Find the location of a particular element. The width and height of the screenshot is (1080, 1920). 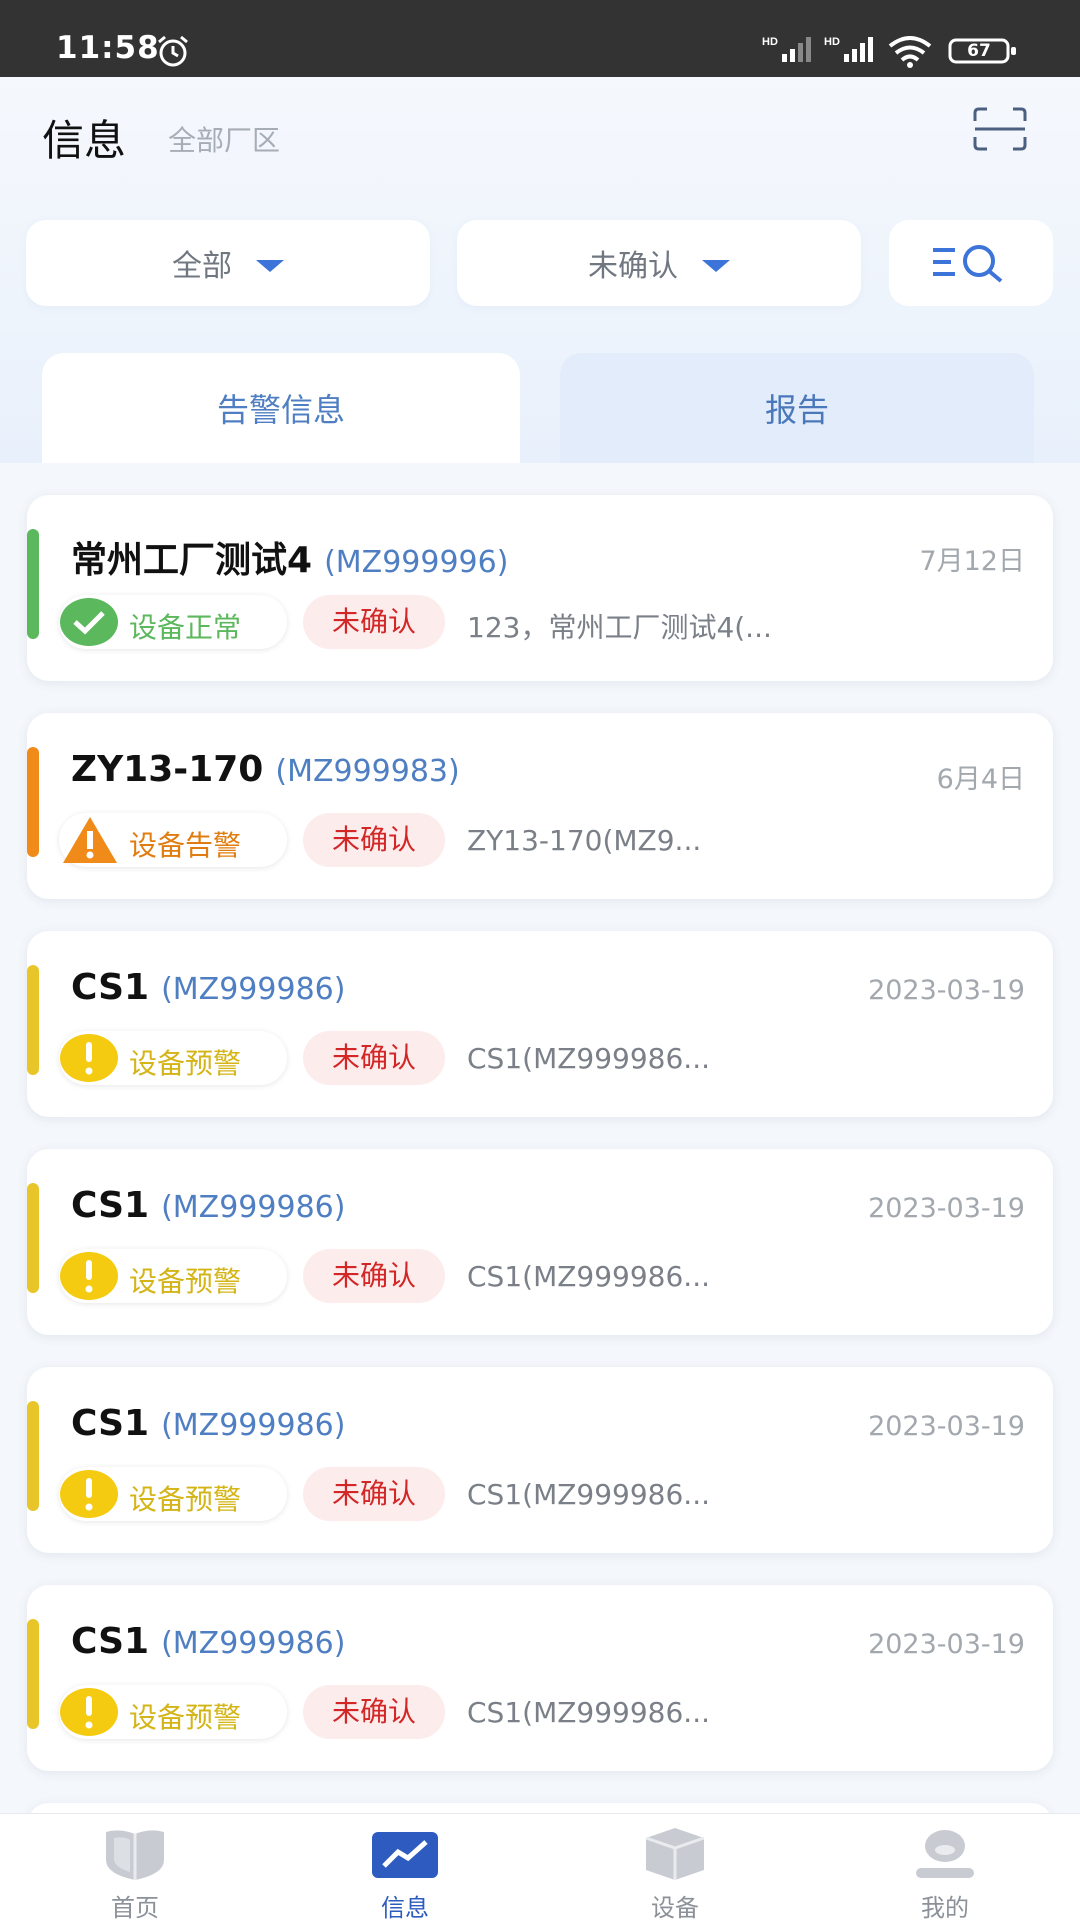

nav-item-device: 设备 is located at coordinates (675, 1867).